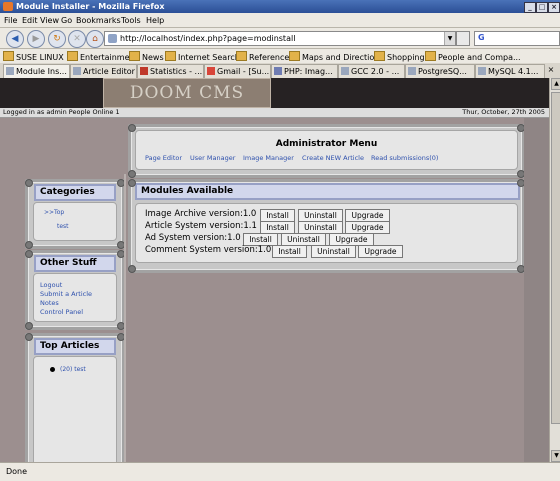 Image resolution: width=560 pixels, height=481 pixels. Describe the element at coordinates (57, 39) in the screenshot. I see `reload-icon: ↻` at that location.